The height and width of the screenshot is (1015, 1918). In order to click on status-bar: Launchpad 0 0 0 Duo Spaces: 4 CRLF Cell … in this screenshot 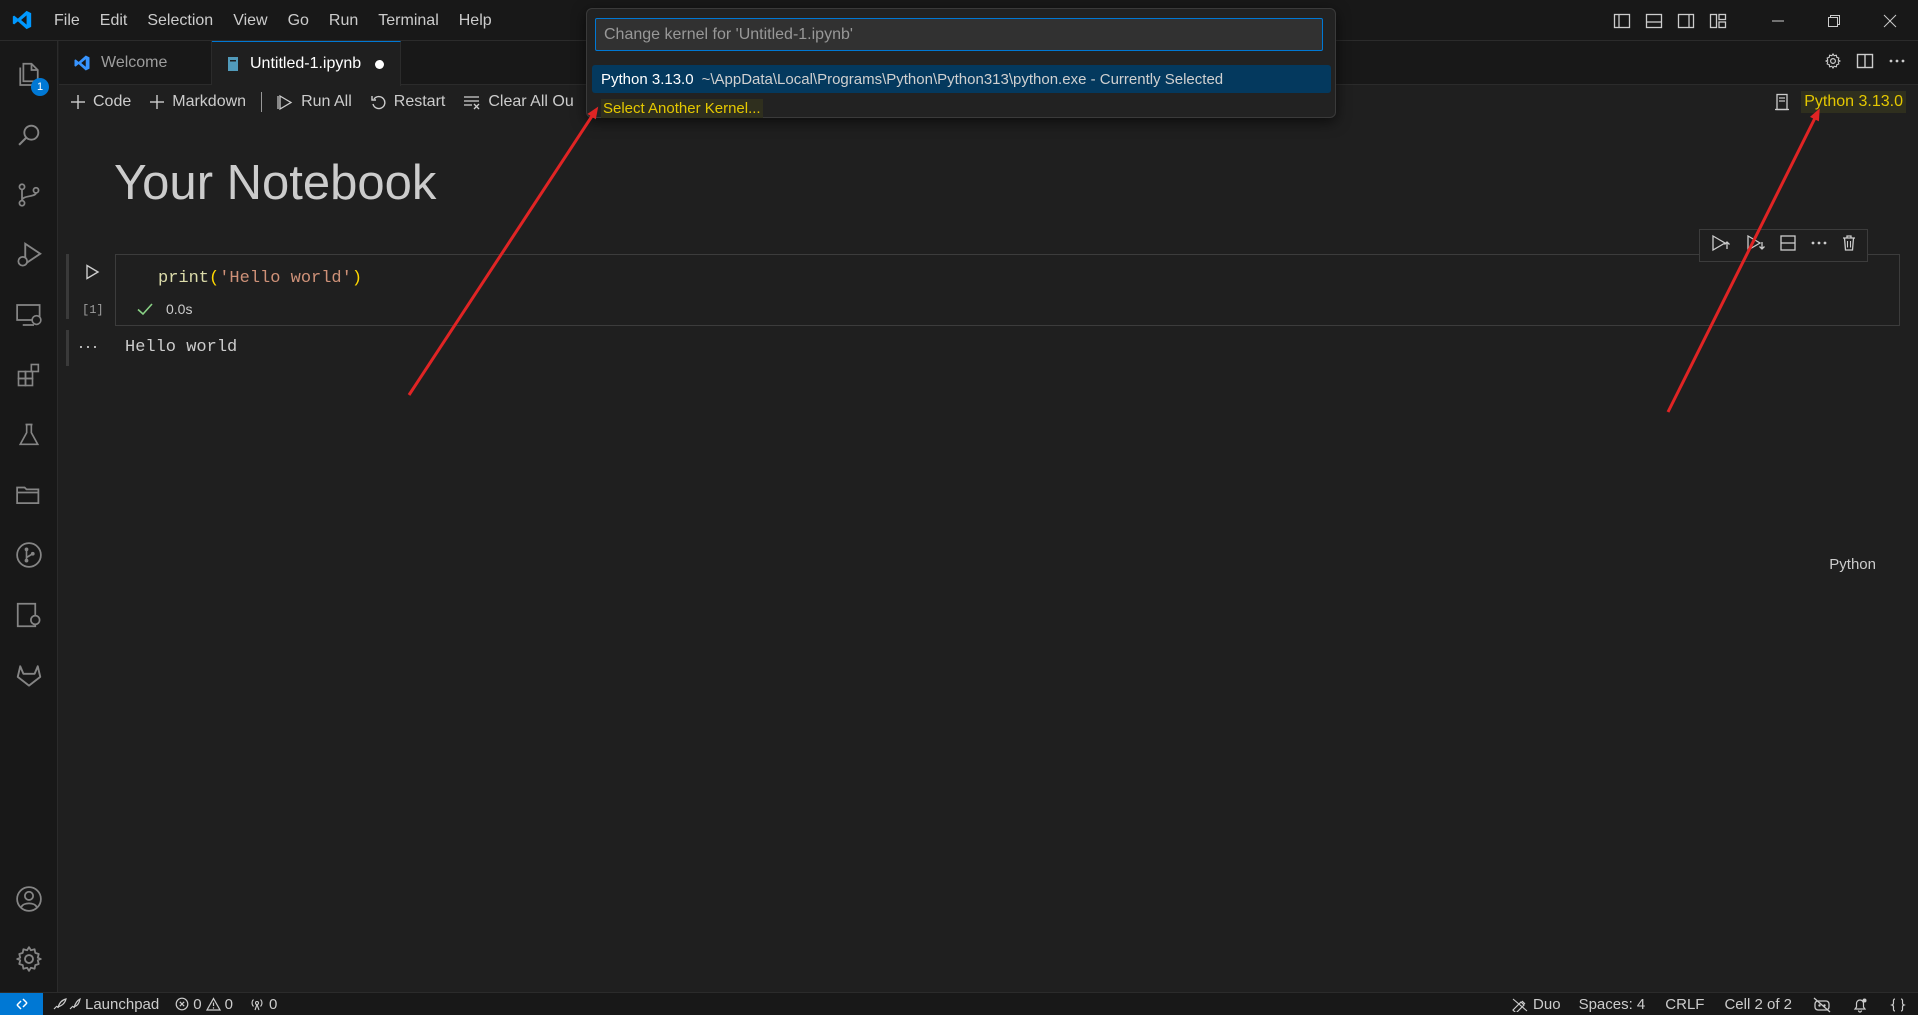, I will do `click(959, 1003)`.